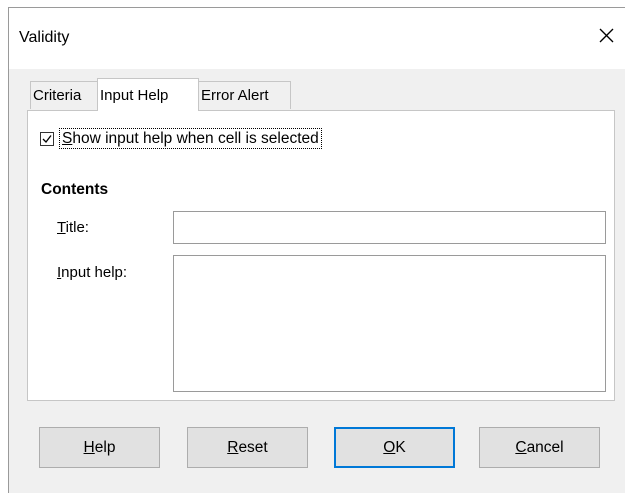  What do you see at coordinates (539, 447) in the screenshot?
I see `cancel-button: Cancel` at bounding box center [539, 447].